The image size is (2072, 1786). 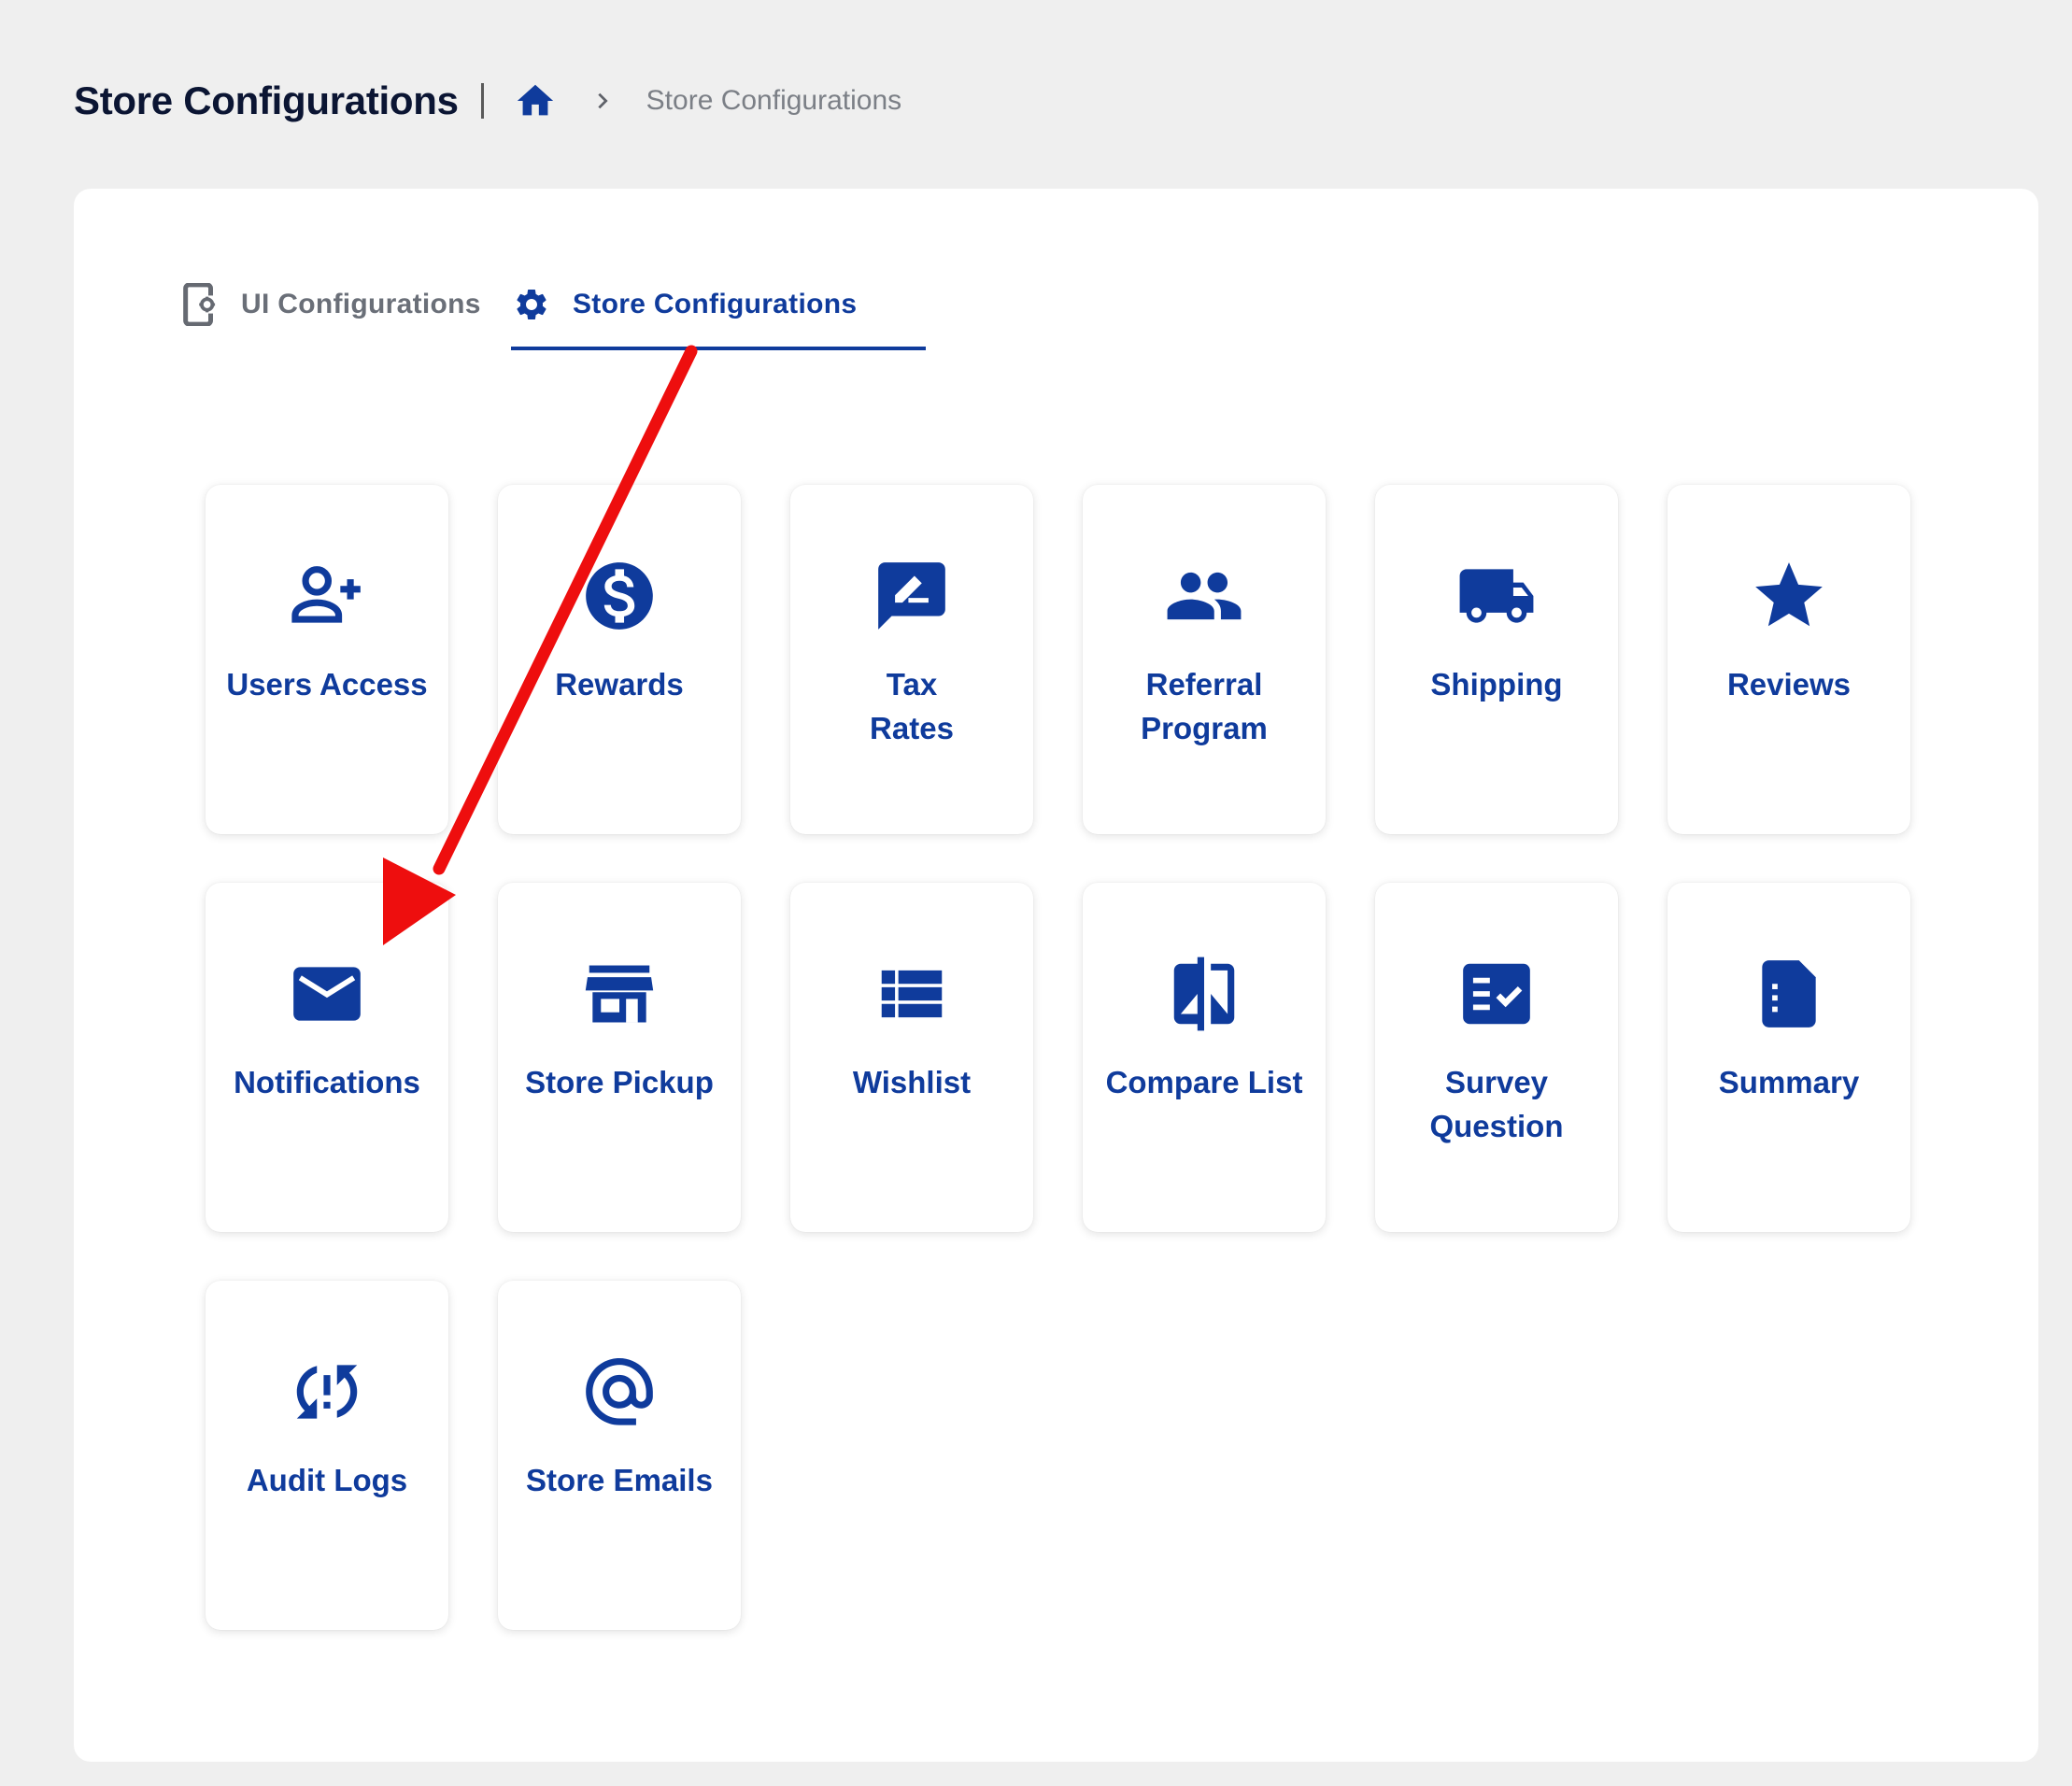 I want to click on card-wishlist: Wishlist, so click(x=911, y=1057).